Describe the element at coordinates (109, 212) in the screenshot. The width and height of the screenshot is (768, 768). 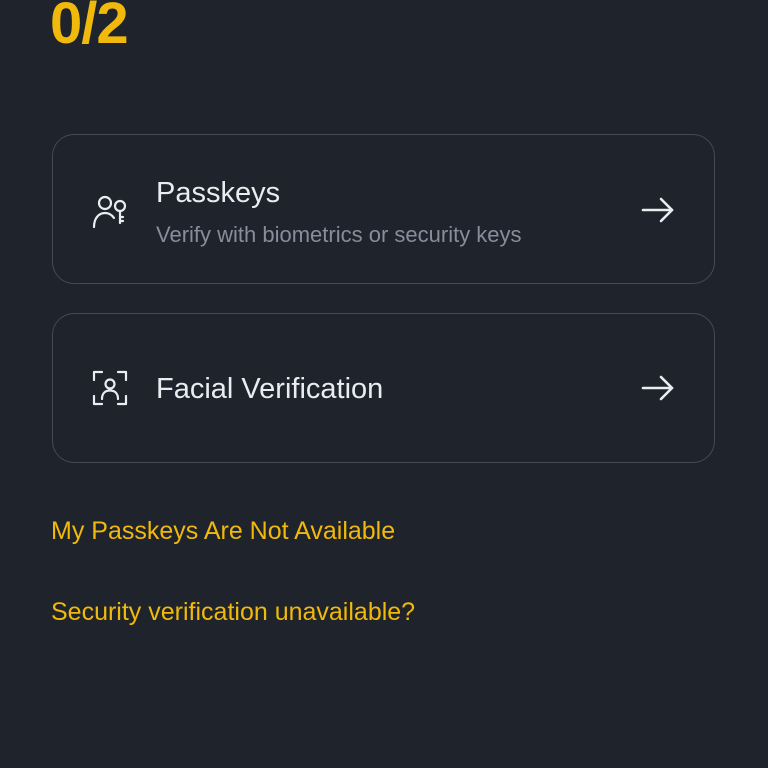
I see `user-key-icon` at that location.